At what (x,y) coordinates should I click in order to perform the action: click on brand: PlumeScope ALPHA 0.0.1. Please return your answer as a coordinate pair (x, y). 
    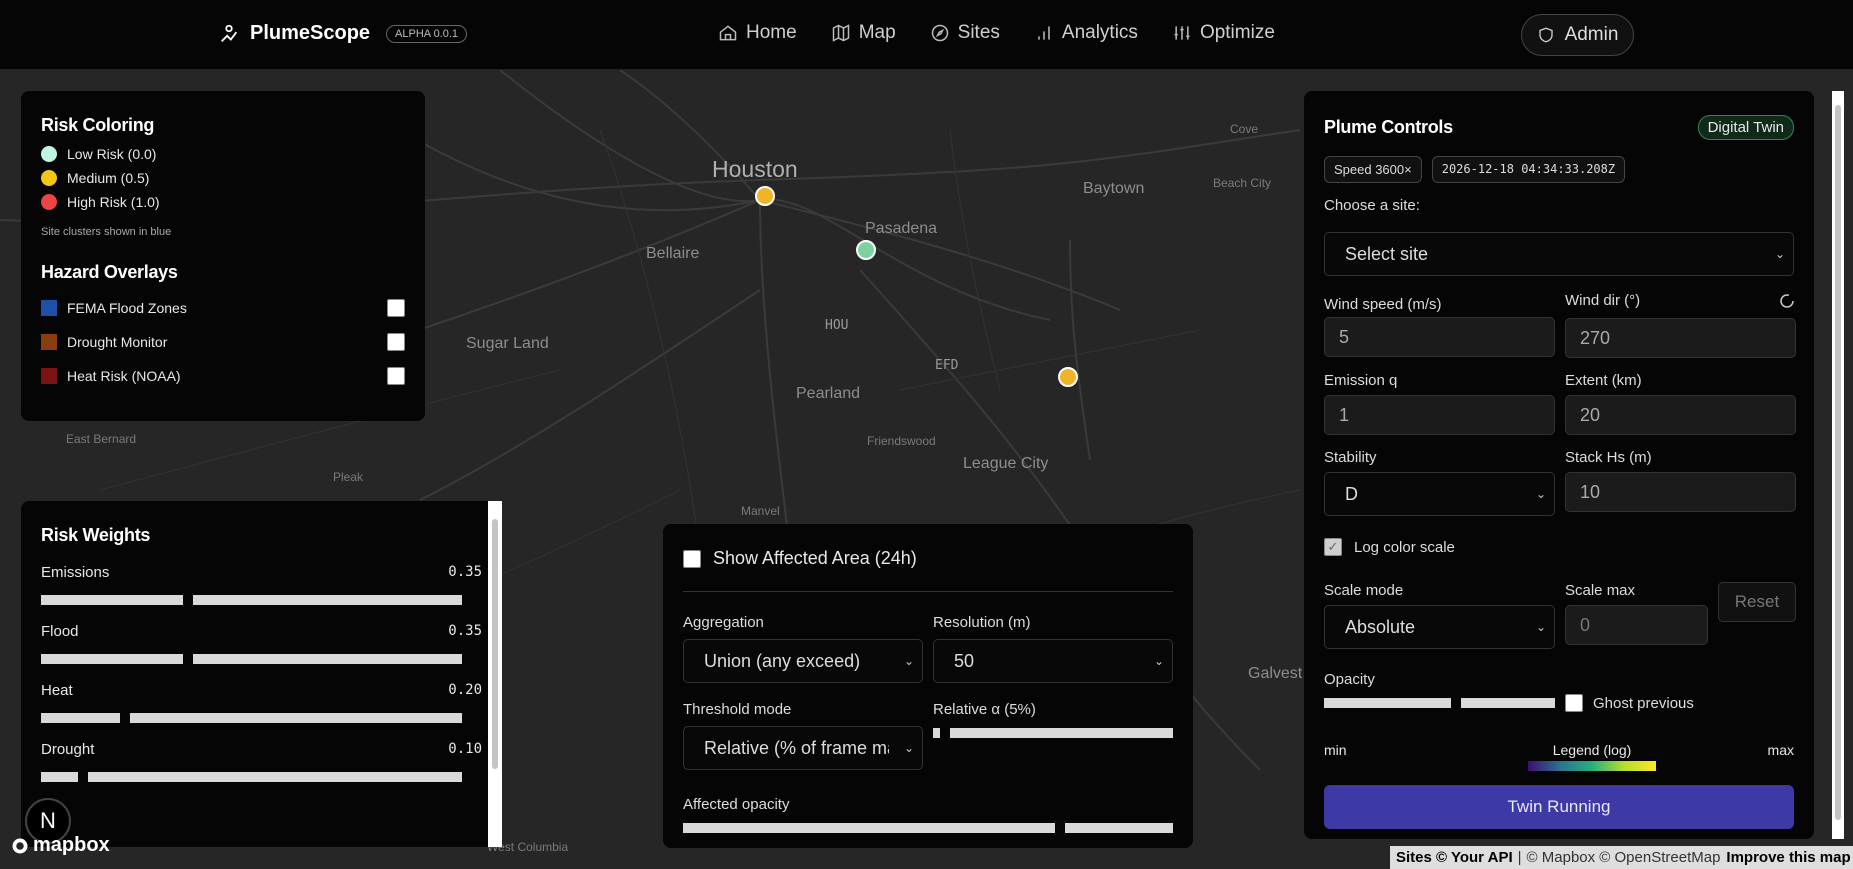
    Looking at the image, I should click on (343, 33).